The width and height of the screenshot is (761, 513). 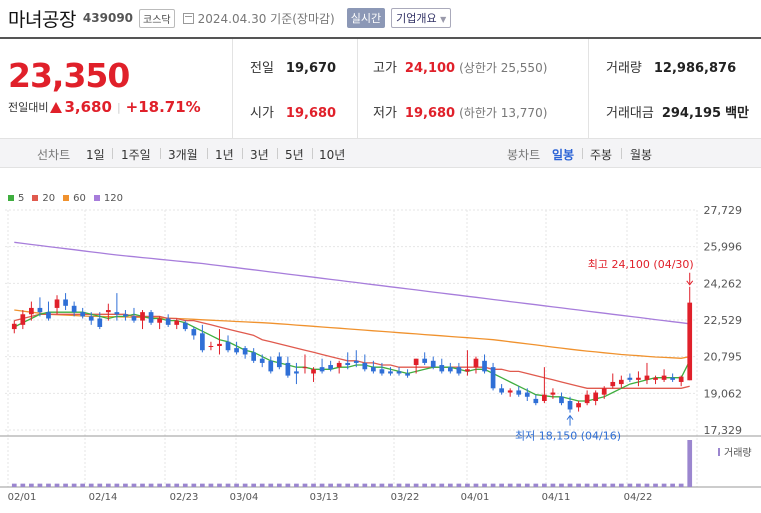 I want to click on y-tick-label: 20,795, so click(x=723, y=357).